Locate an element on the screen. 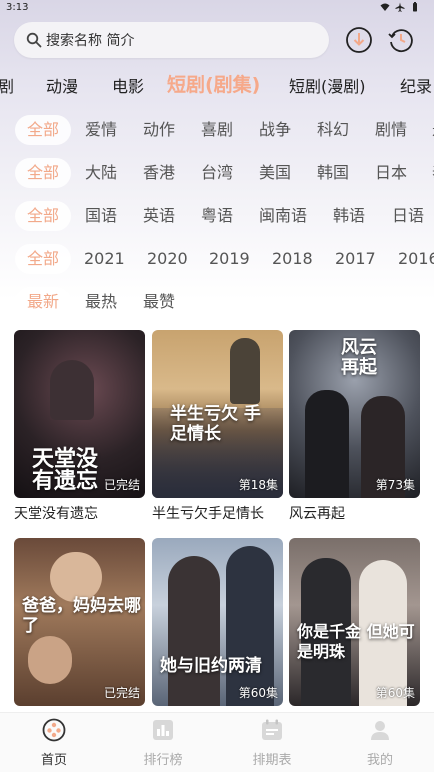 The image size is (434, 772). download-button is located at coordinates (359, 40).